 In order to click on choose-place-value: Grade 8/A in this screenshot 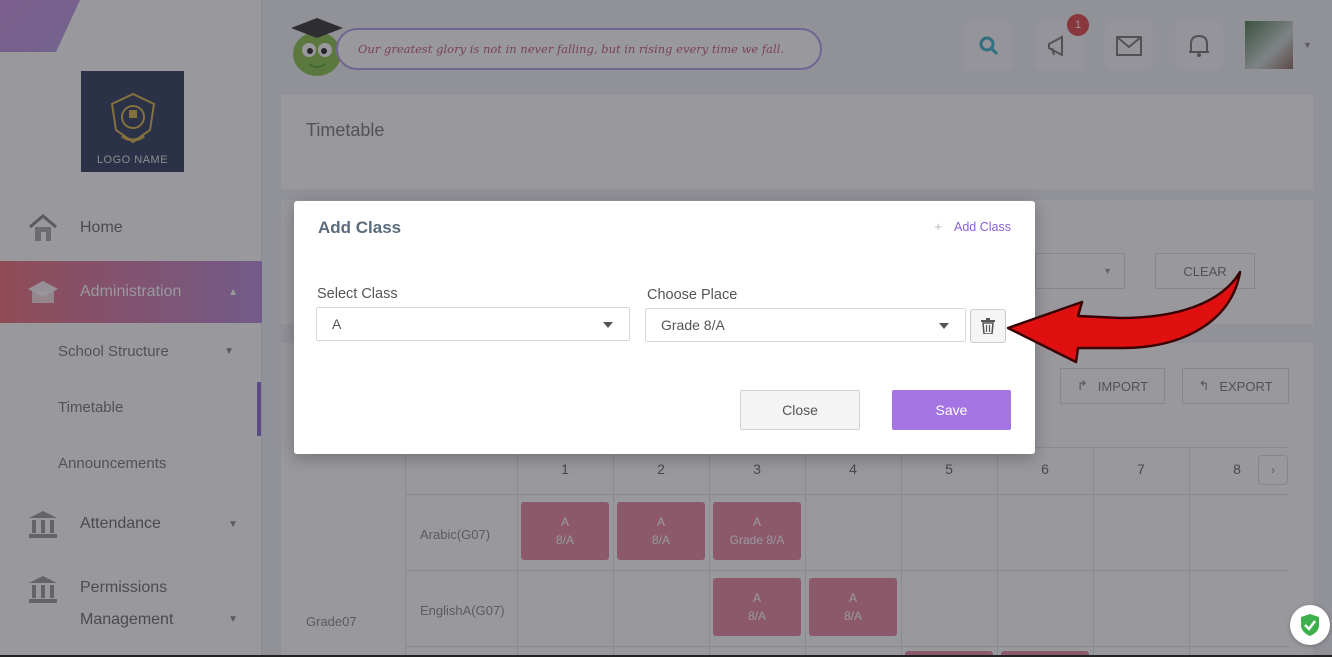, I will do `click(693, 325)`.